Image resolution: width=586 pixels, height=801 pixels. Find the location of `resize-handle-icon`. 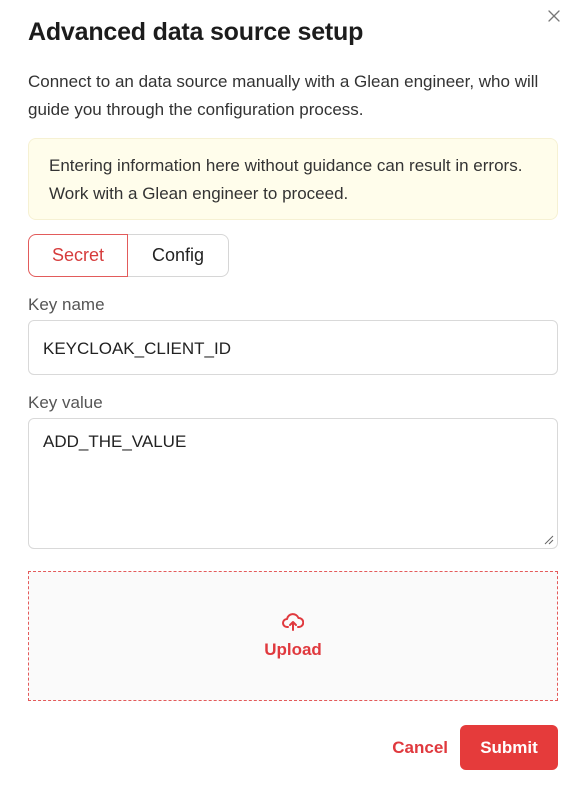

resize-handle-icon is located at coordinates (549, 540).